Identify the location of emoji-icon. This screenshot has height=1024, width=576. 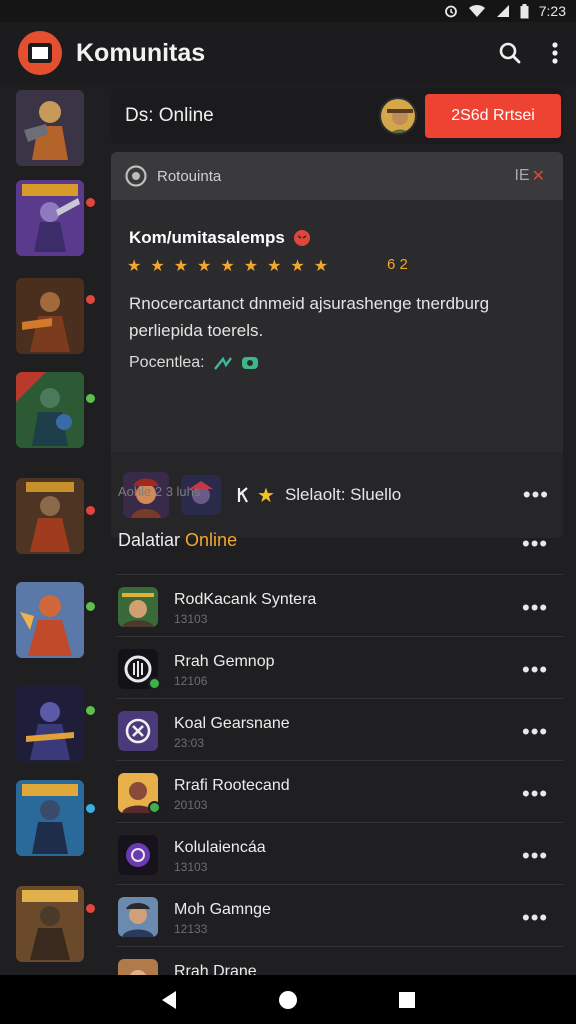
(302, 238).